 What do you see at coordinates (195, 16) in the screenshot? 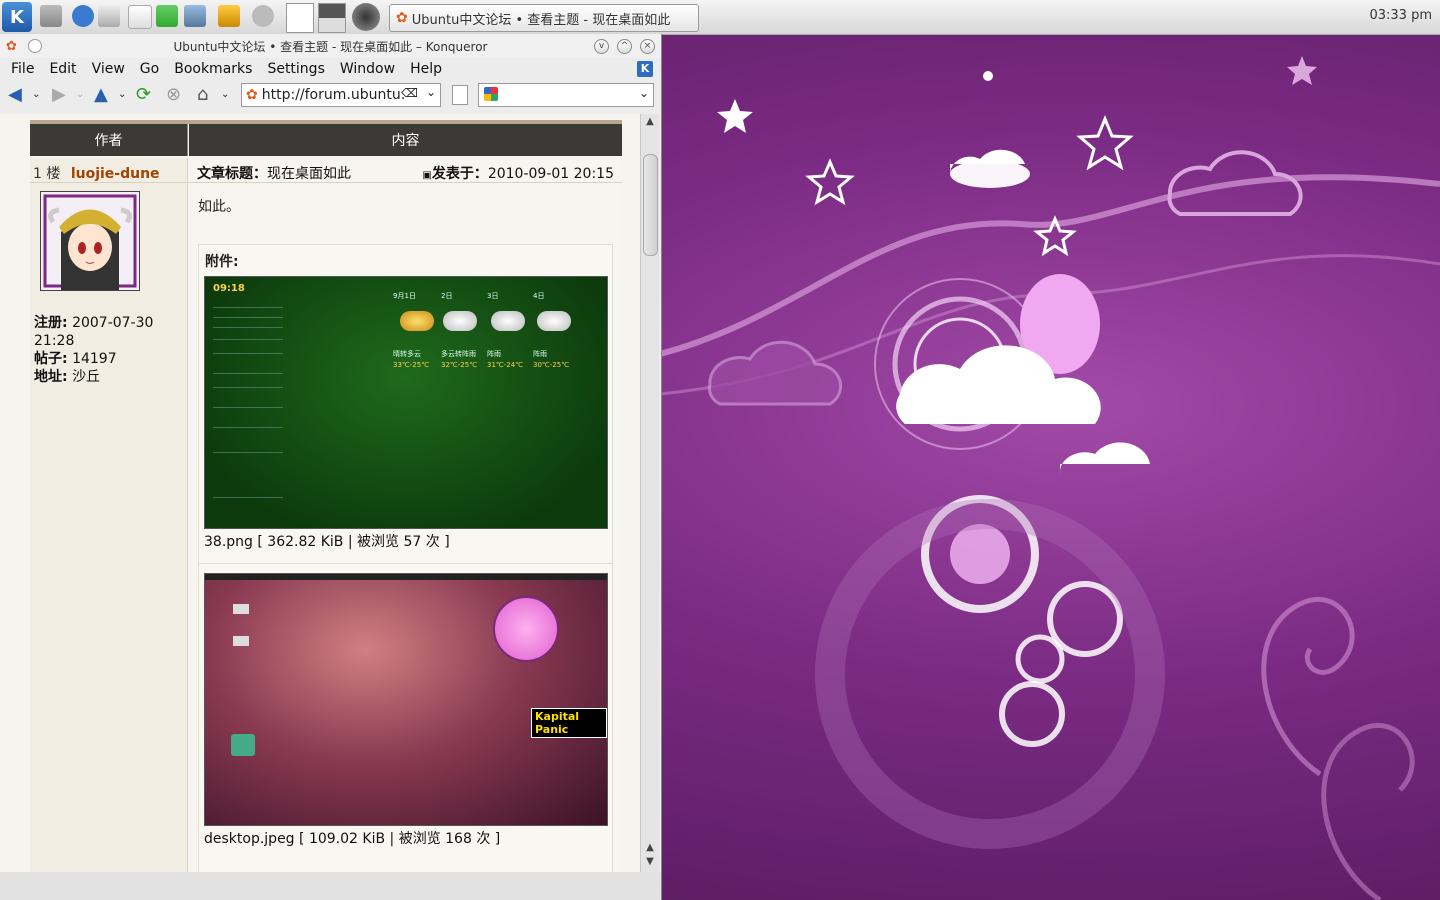
I see `network-icon` at bounding box center [195, 16].